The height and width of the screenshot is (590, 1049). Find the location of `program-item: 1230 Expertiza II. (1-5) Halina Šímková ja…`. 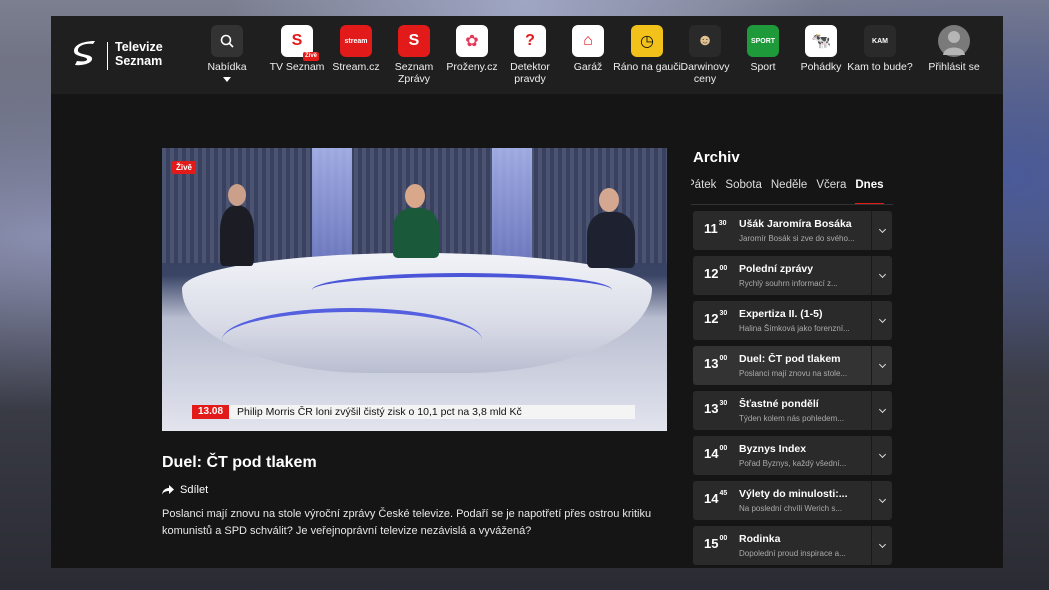

program-item: 1230 Expertiza II. (1-5) Halina Šímková ja… is located at coordinates (792, 320).